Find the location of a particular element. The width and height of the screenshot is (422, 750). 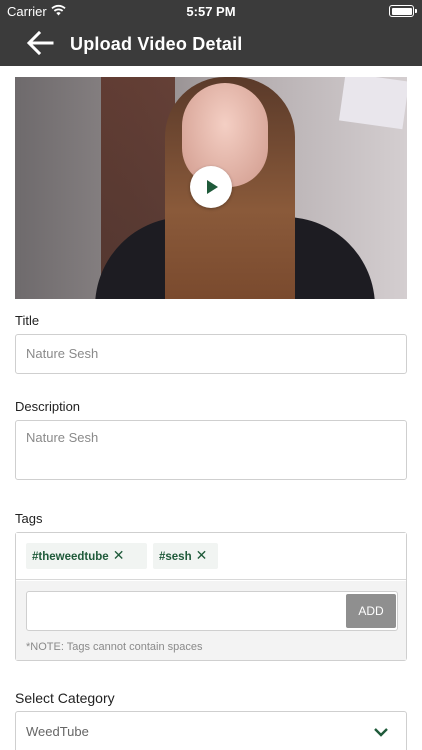

page-title: Upload Video Detail is located at coordinates (156, 44).